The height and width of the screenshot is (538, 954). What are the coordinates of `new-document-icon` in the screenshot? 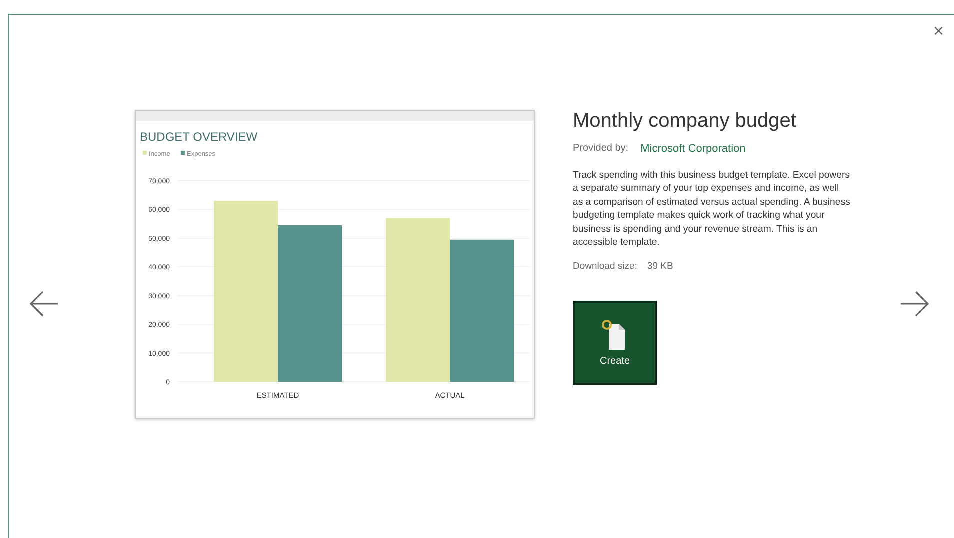 It's located at (615, 336).